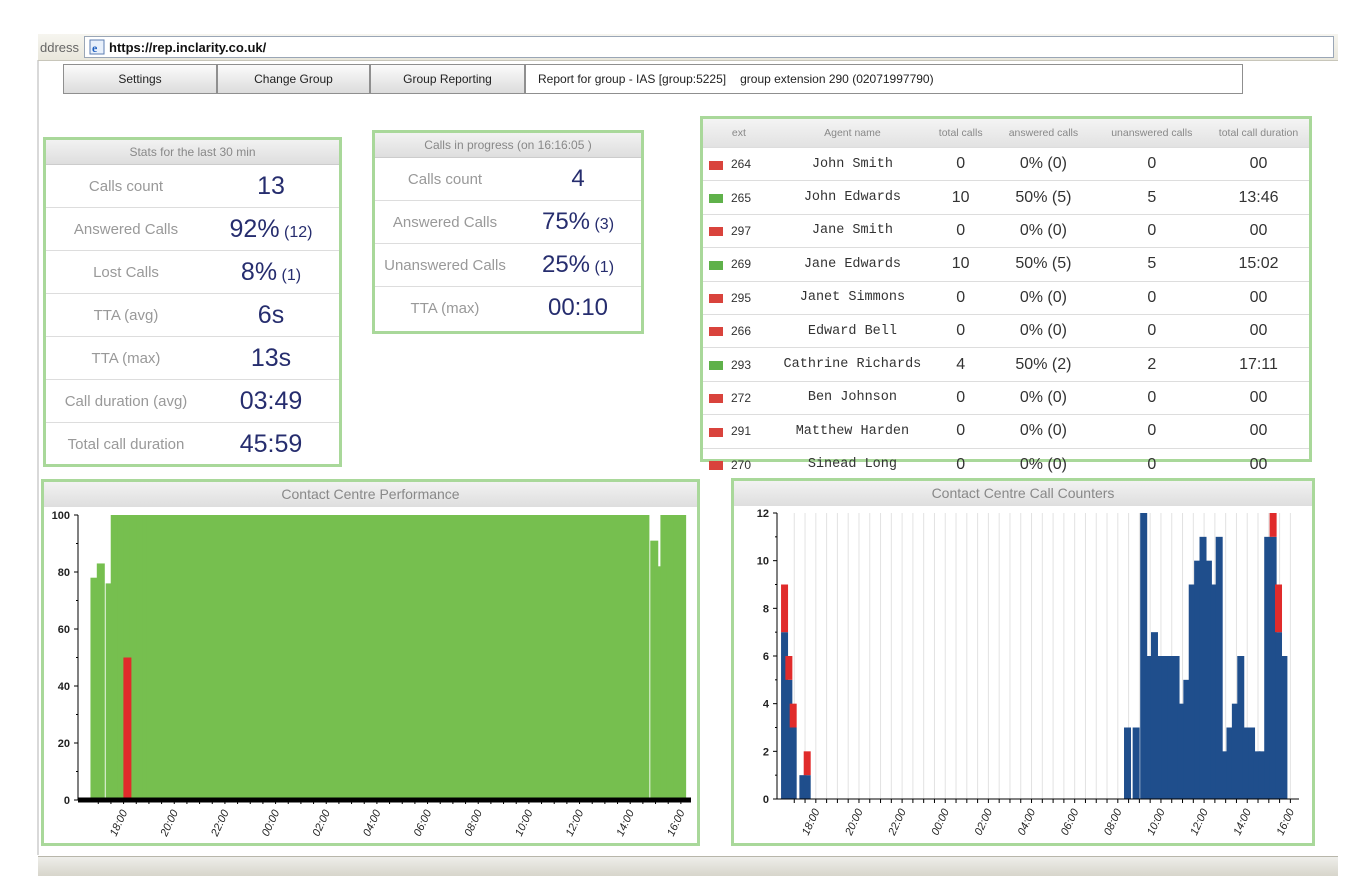  What do you see at coordinates (271, 272) in the screenshot?
I see `stat-value: 8% (1)` at bounding box center [271, 272].